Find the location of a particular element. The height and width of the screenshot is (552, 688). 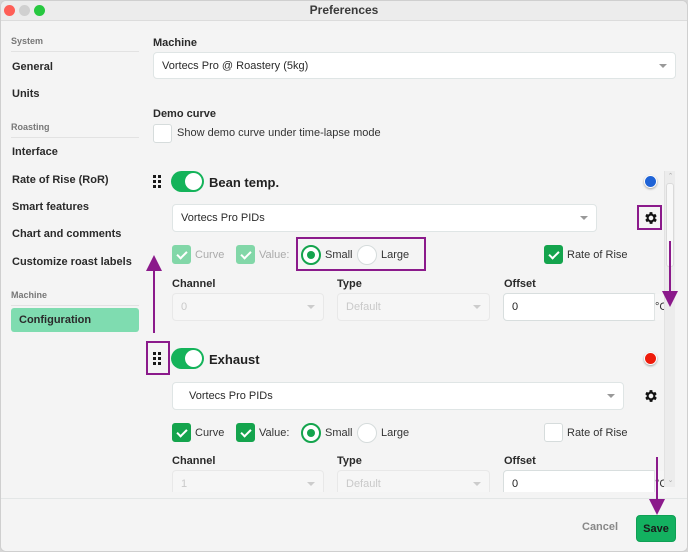

exhaust-title: Exhaust is located at coordinates (234, 359).